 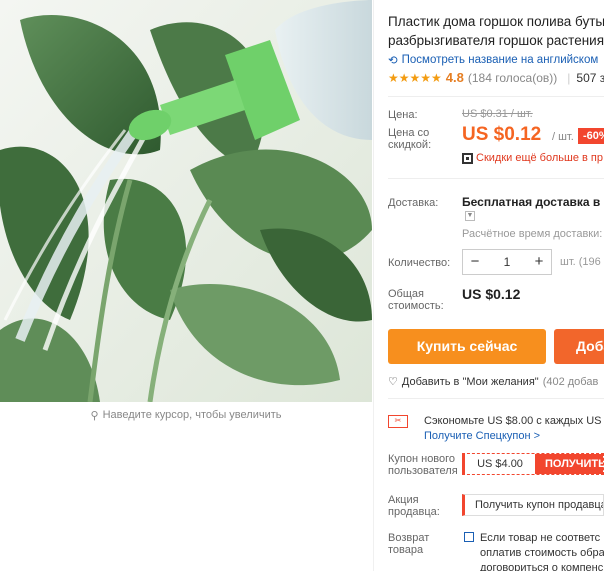 I want to click on quantity-available: шт. (196 ш, so click(x=582, y=262).